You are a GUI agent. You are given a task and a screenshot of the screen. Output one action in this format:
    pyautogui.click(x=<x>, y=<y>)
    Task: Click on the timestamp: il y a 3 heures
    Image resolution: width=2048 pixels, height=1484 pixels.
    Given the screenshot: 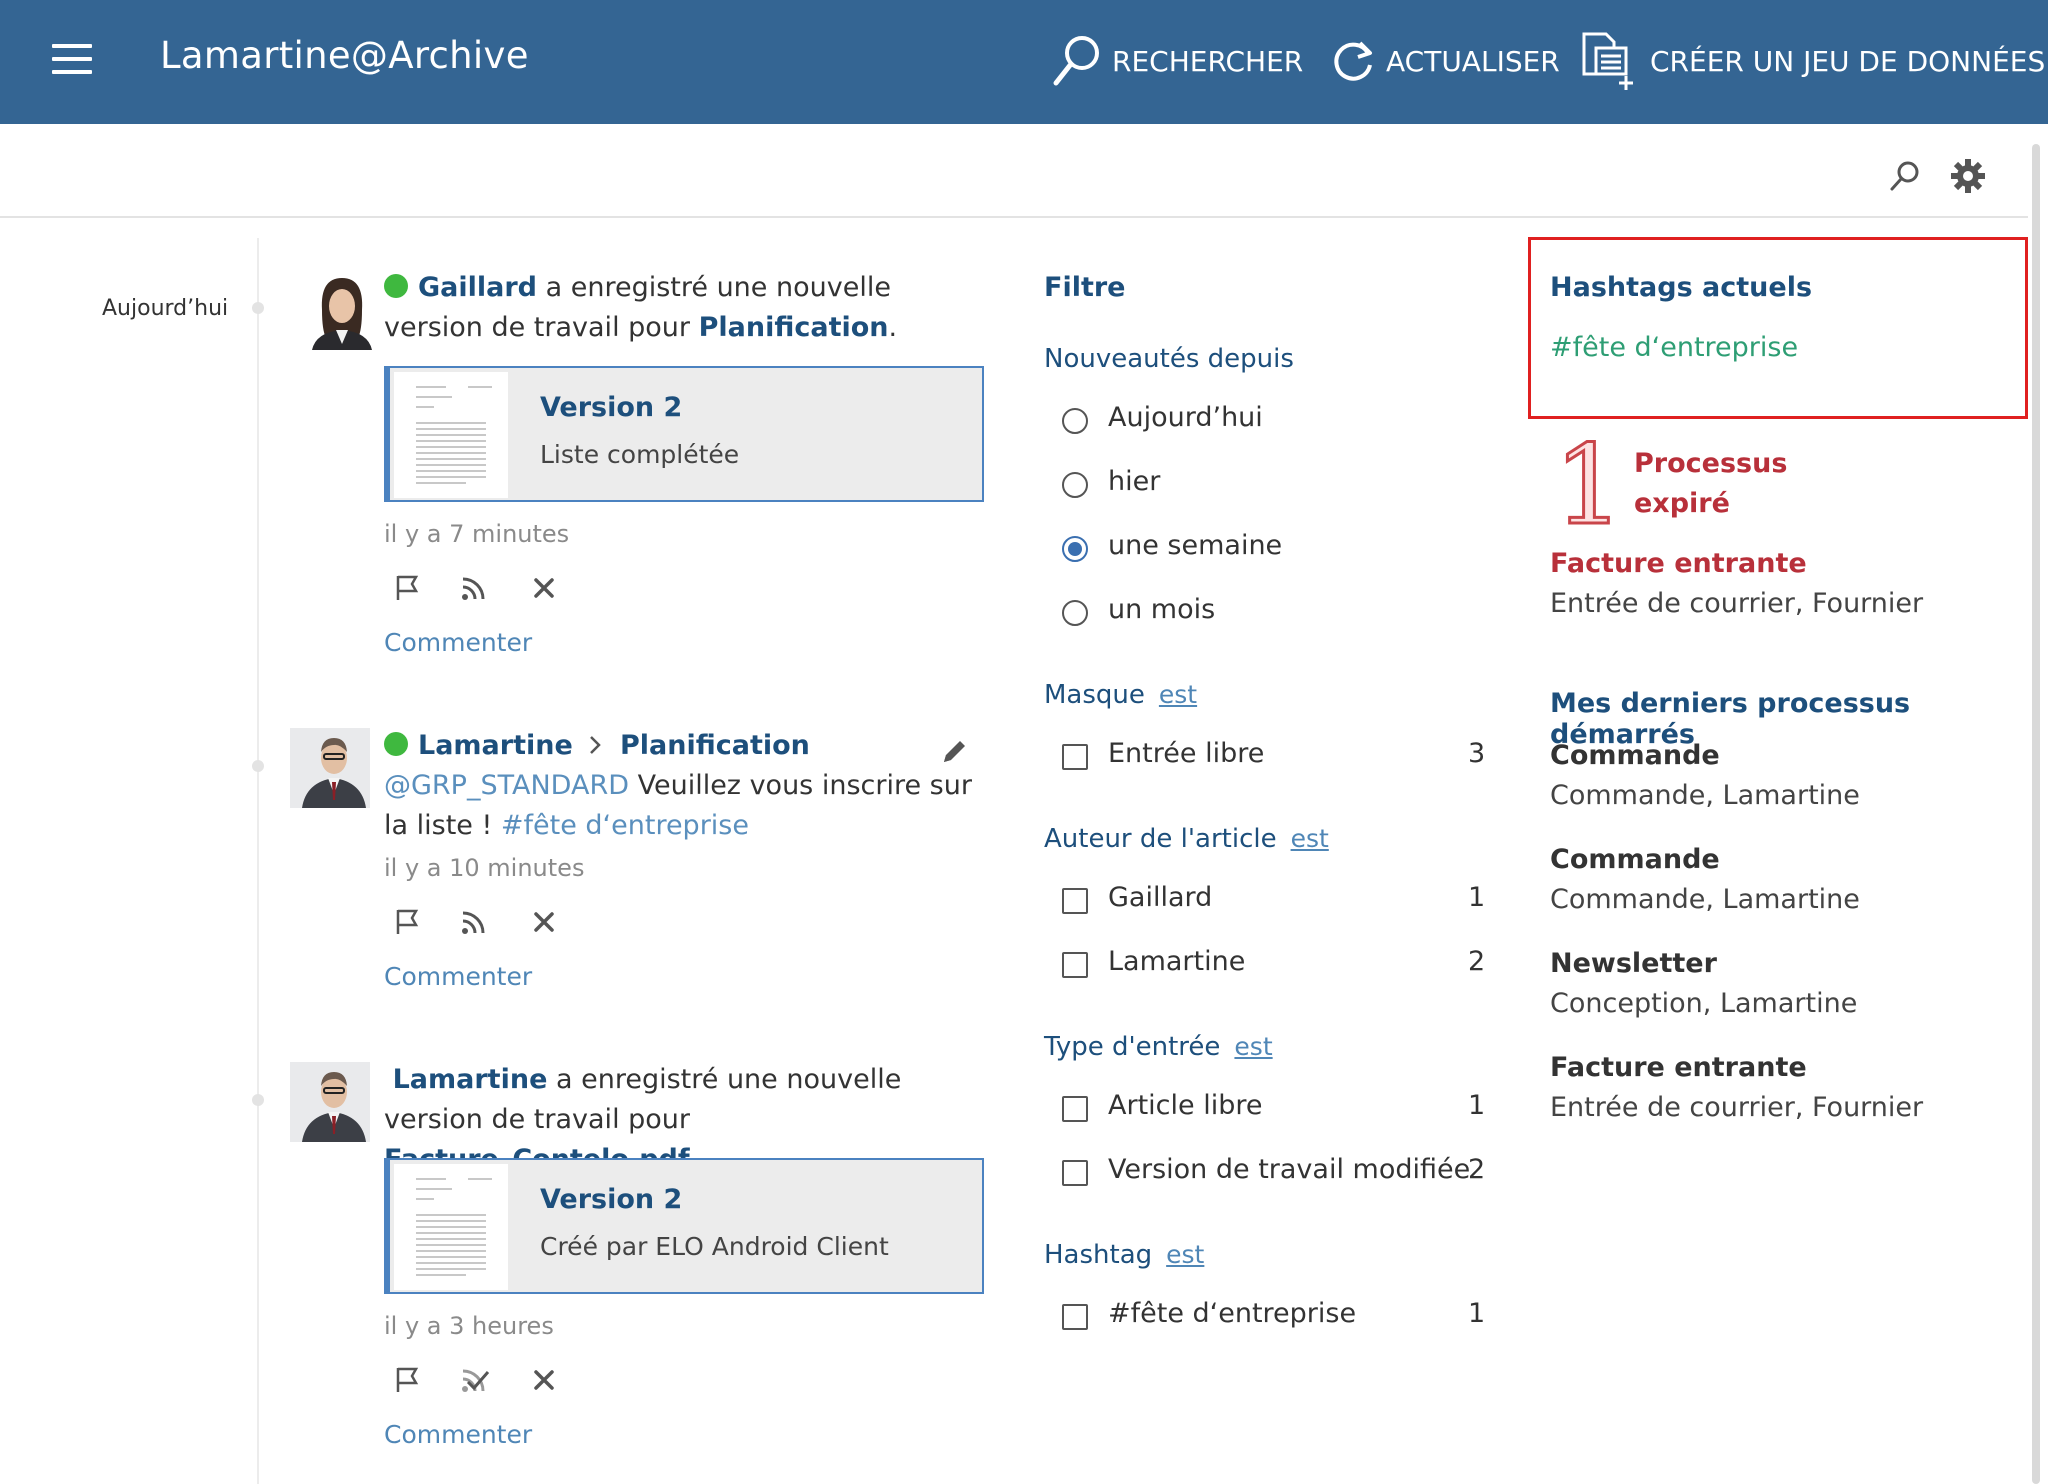 What is the action you would take?
    pyautogui.click(x=469, y=1326)
    